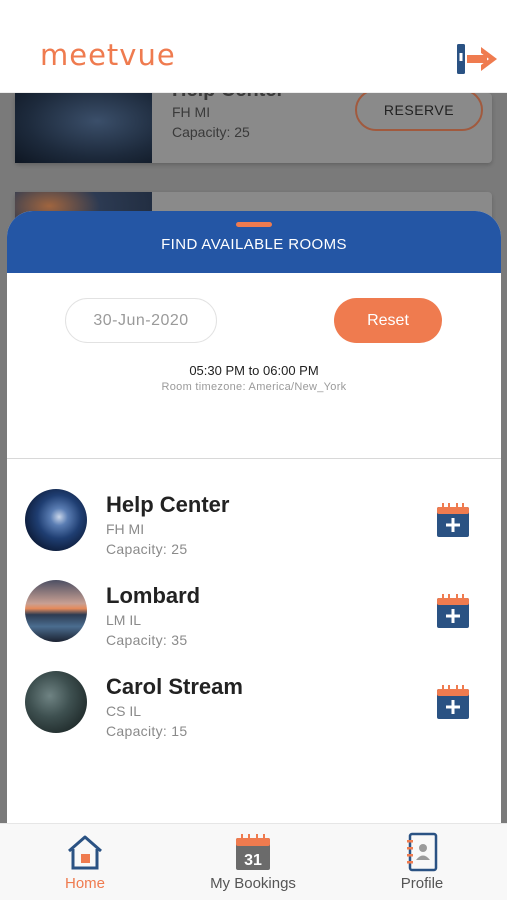  I want to click on room-name: Carol Stream, so click(174, 686).